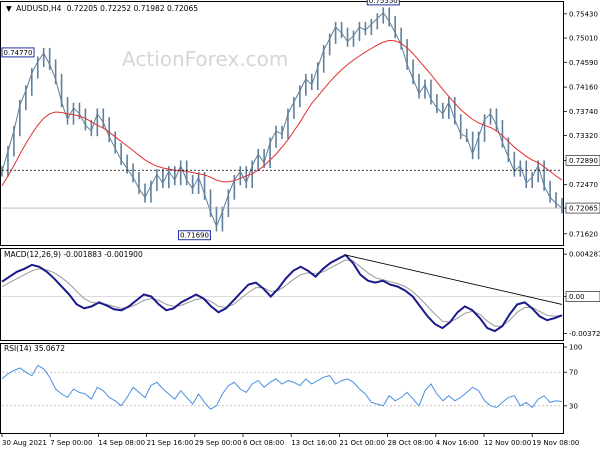 Image resolution: width=600 pixels, height=450 pixels. What do you see at coordinates (577, 297) in the screenshot?
I see `y-tick-label: 0.00` at bounding box center [577, 297].